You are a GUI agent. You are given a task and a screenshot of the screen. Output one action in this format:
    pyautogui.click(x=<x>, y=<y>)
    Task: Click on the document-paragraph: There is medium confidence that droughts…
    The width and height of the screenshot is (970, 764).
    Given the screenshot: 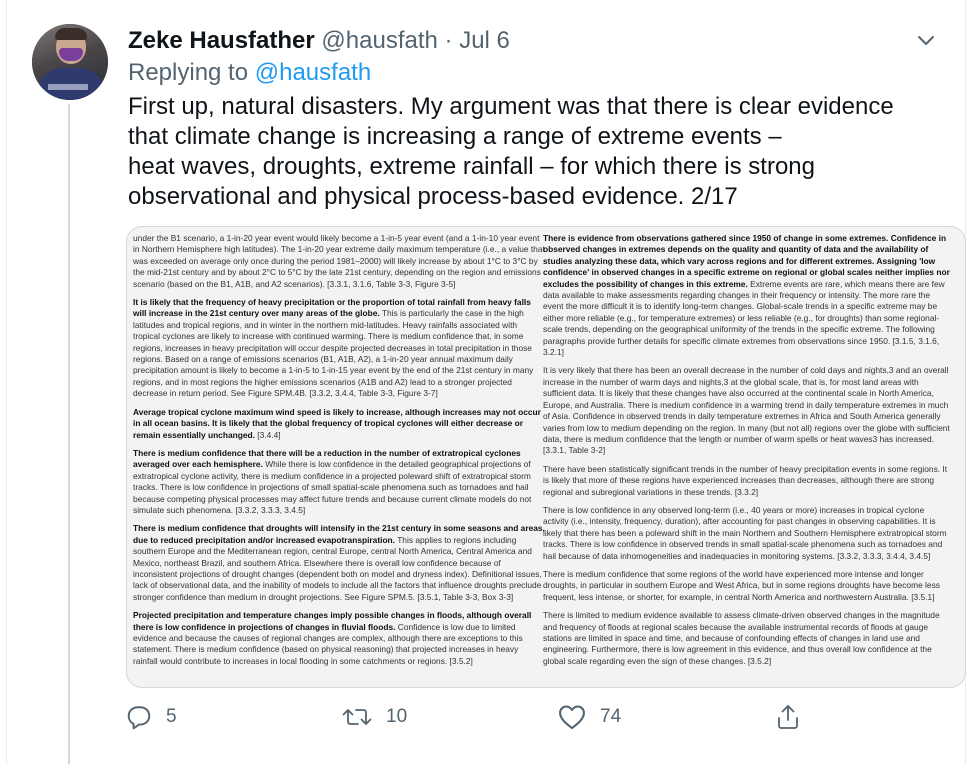 What is the action you would take?
    pyautogui.click(x=339, y=562)
    